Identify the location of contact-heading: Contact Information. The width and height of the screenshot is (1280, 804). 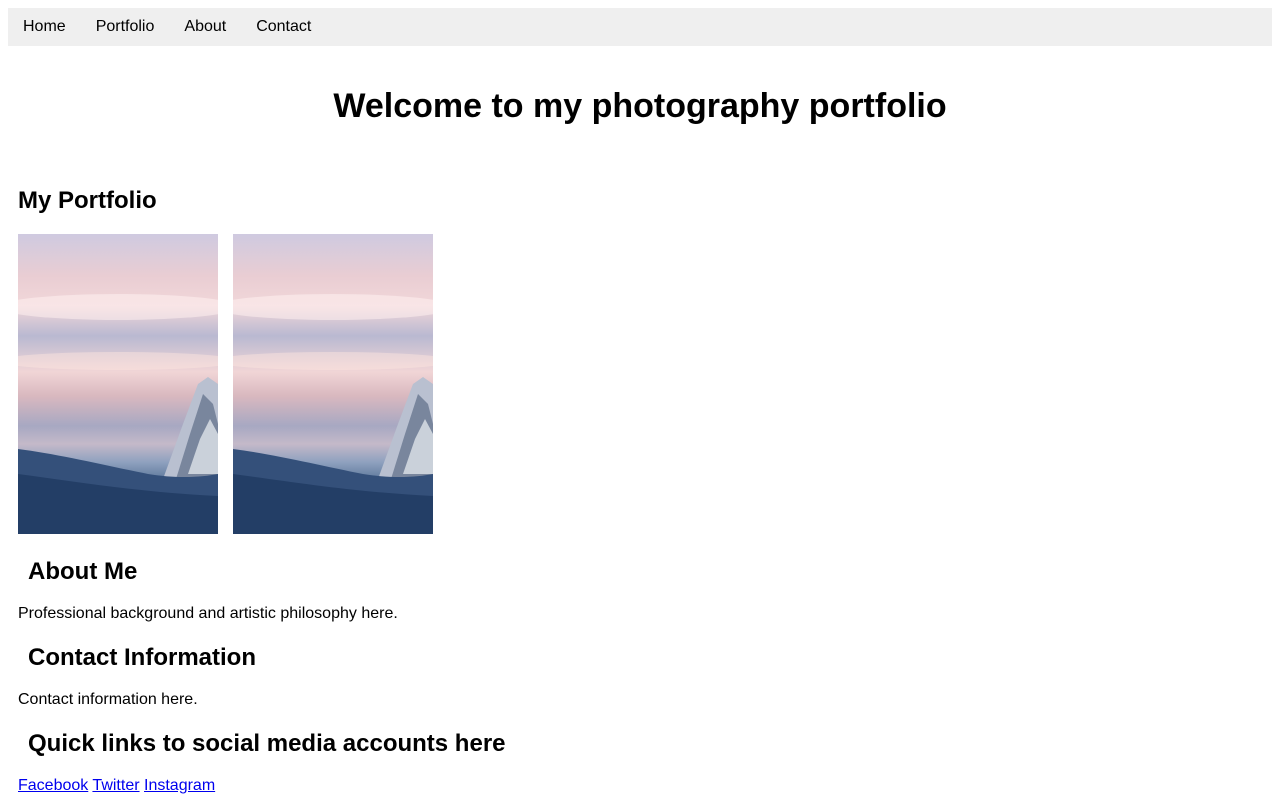
(142, 657).